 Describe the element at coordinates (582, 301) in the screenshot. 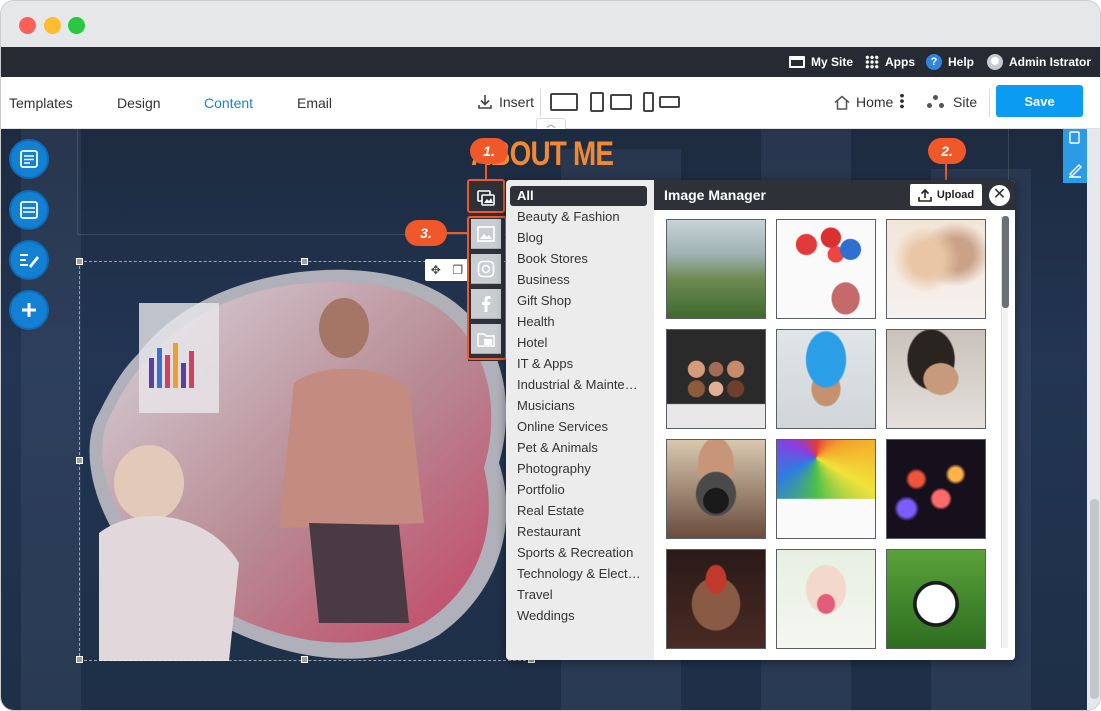

I see `category-item: Gift Shop` at that location.